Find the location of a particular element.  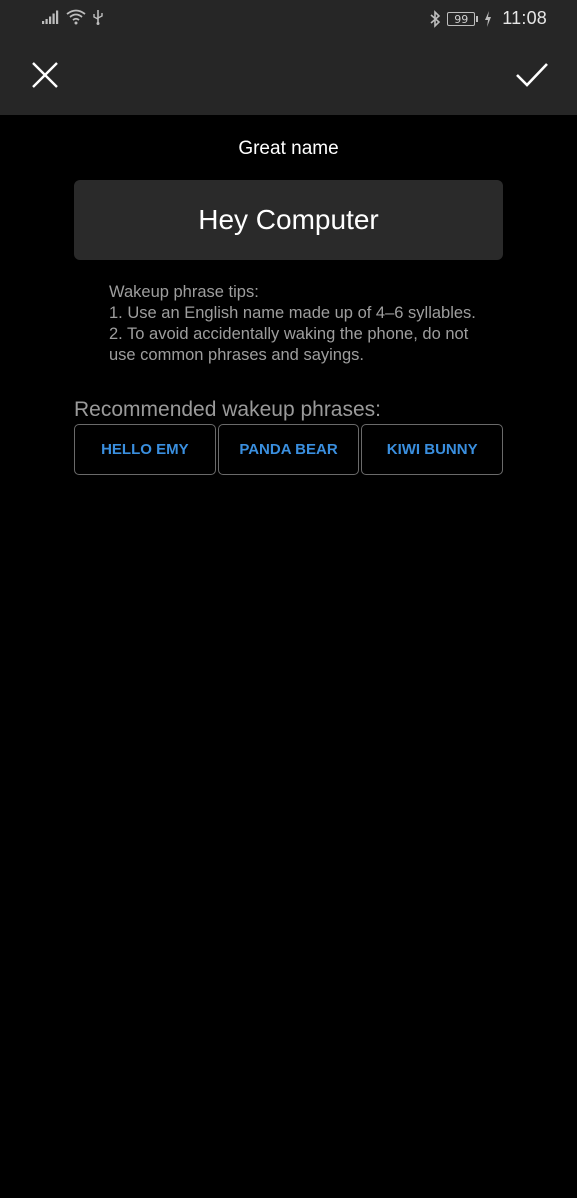

close-button is located at coordinates (45, 77).